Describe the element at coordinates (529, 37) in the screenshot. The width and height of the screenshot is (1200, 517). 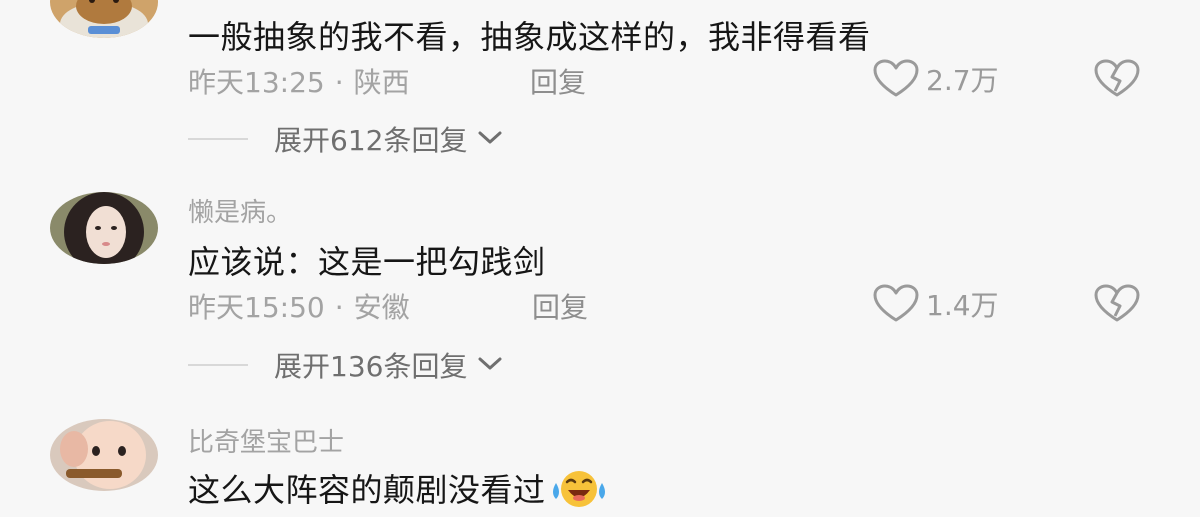
I see `comment-text: 一般抽象的我不看，抽象成这样的，我非得看看` at that location.